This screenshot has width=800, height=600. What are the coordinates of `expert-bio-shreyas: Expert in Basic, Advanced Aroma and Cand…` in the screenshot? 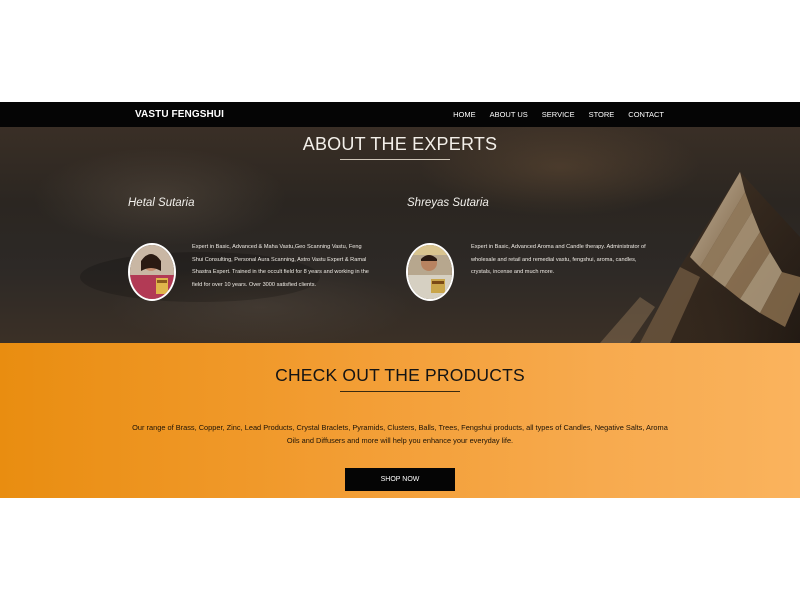 It's located at (571, 260).